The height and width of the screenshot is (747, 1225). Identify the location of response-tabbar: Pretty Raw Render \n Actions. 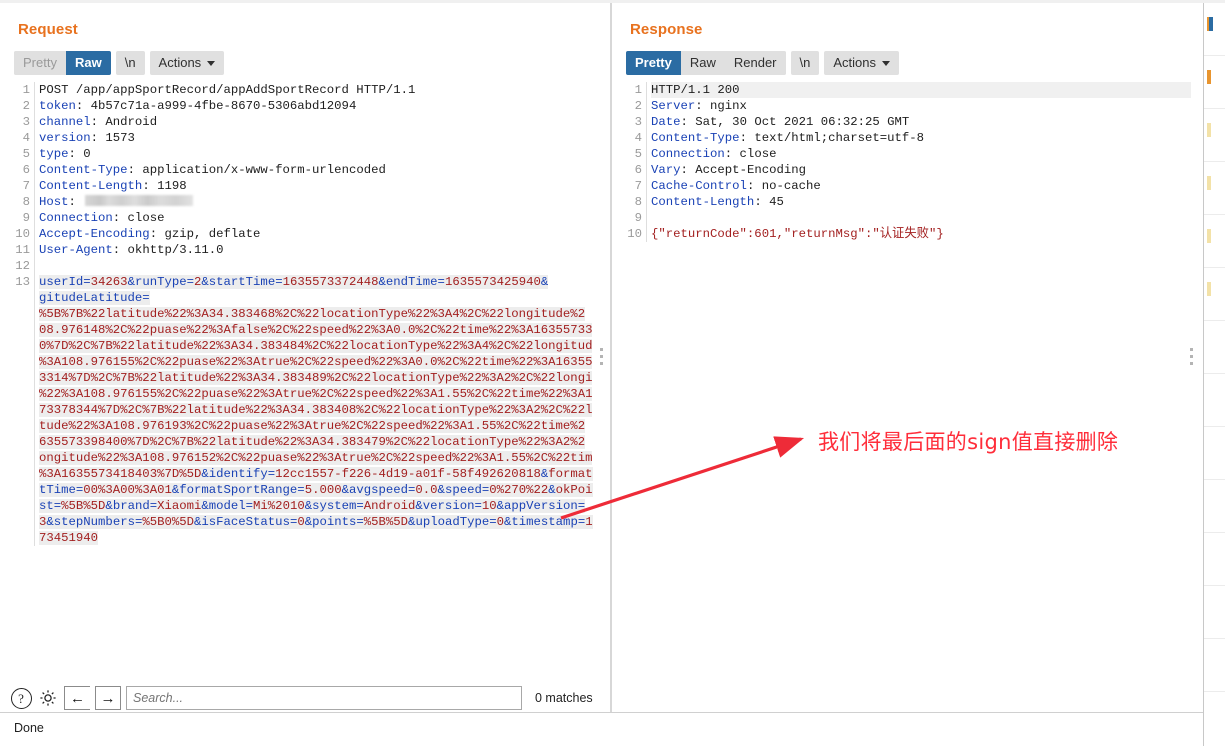
(762, 63).